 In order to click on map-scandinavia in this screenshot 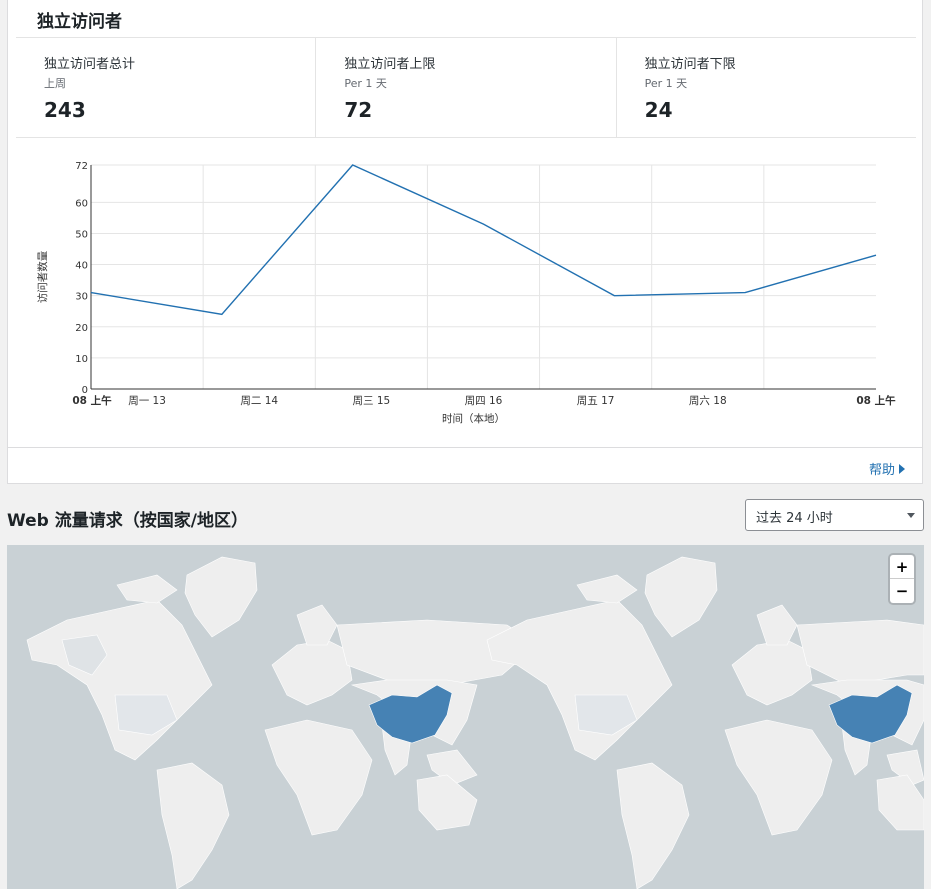, I will do `click(317, 625)`.